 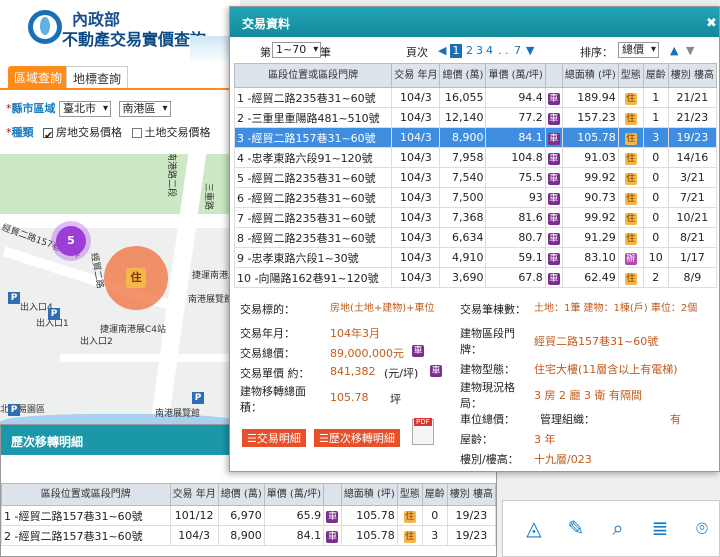 What do you see at coordinates (313, 257) in the screenshot?
I see `cell-address: 9 -忠孝東路六段1~30號` at bounding box center [313, 257].